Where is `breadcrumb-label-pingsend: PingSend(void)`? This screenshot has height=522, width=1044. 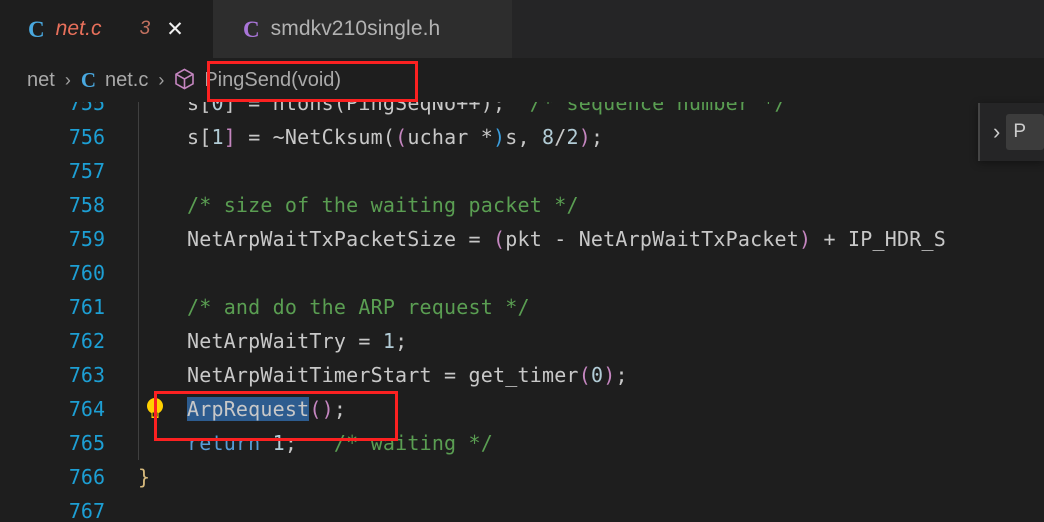
breadcrumb-label-pingsend: PingSend(void) is located at coordinates (273, 79).